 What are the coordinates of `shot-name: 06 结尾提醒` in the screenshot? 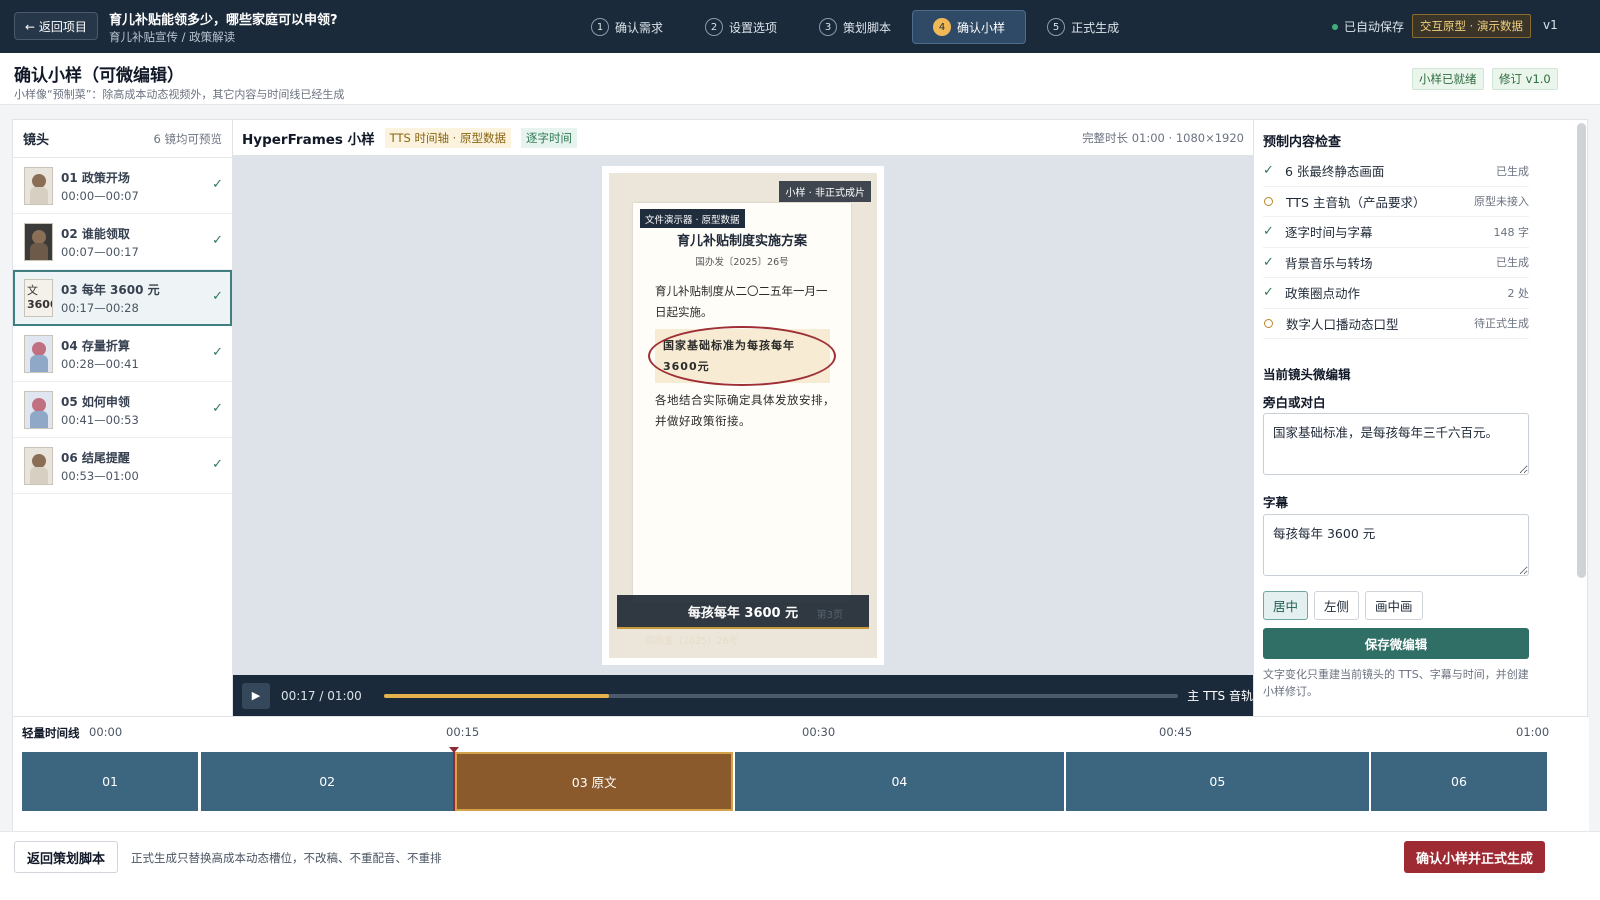 It's located at (95, 457).